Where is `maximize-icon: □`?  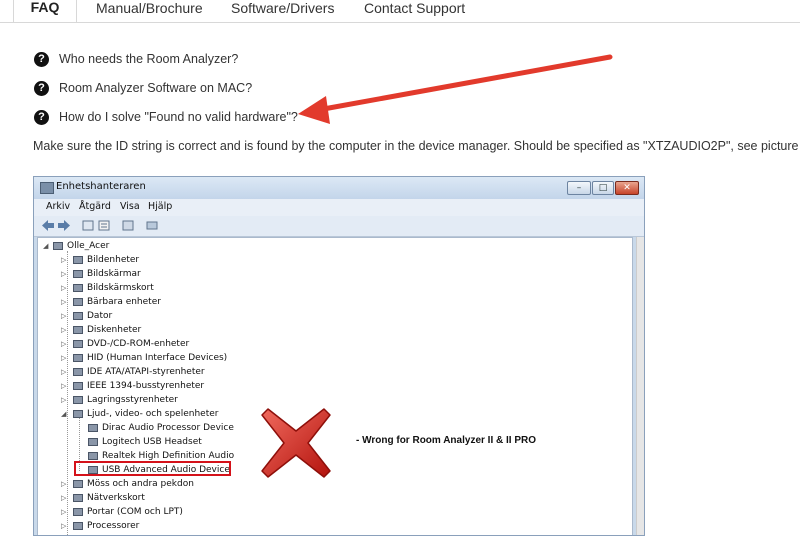 maximize-icon: □ is located at coordinates (603, 188).